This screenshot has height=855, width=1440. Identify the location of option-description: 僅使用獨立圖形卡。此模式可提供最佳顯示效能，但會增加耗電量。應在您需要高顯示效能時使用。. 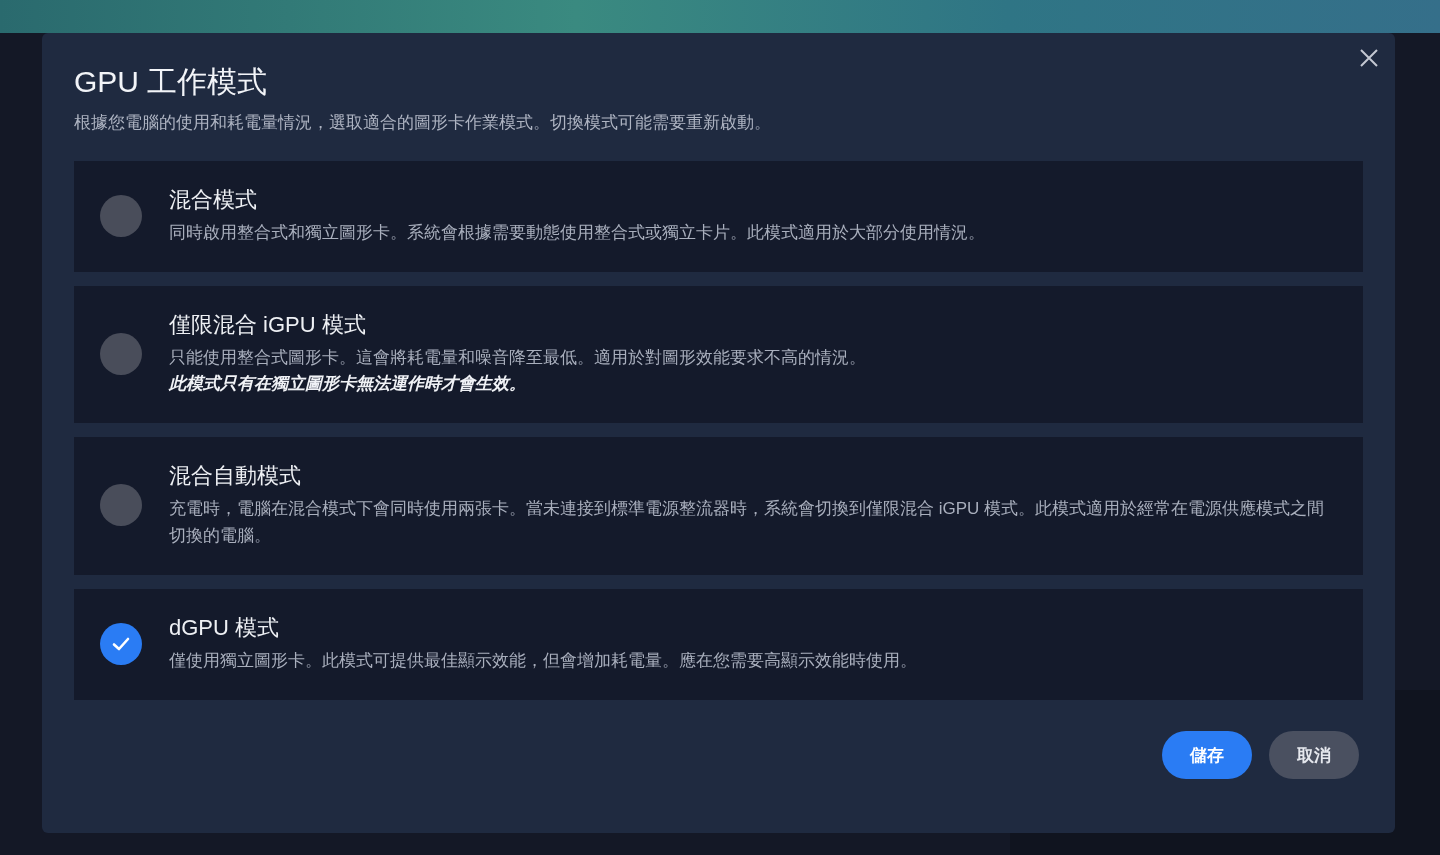
(543, 661).